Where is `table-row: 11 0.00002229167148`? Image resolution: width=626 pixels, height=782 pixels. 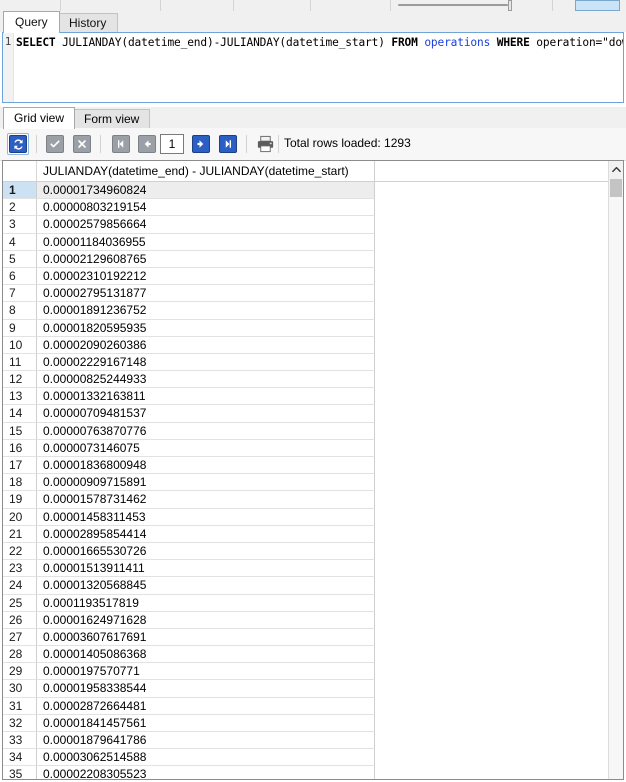 table-row: 11 0.00002229167148 is located at coordinates (313, 362).